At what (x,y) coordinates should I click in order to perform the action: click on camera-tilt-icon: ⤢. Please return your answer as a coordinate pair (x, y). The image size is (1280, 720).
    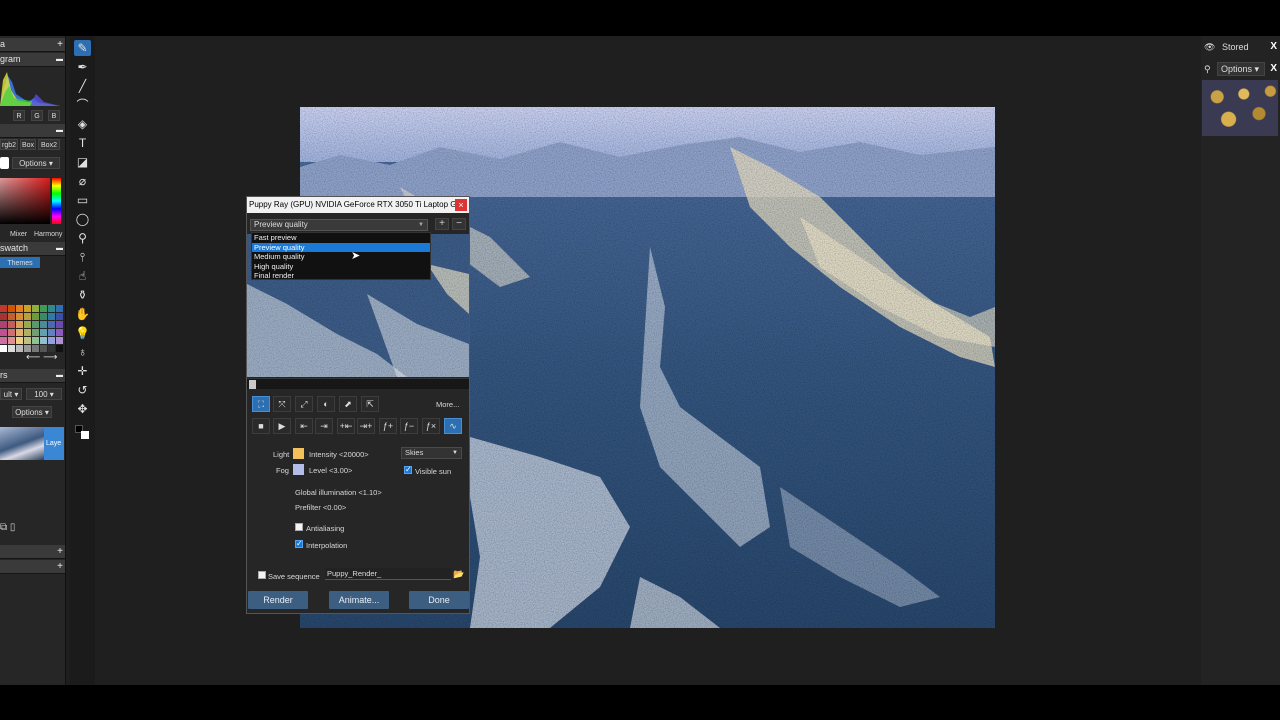
    Looking at the image, I should click on (304, 404).